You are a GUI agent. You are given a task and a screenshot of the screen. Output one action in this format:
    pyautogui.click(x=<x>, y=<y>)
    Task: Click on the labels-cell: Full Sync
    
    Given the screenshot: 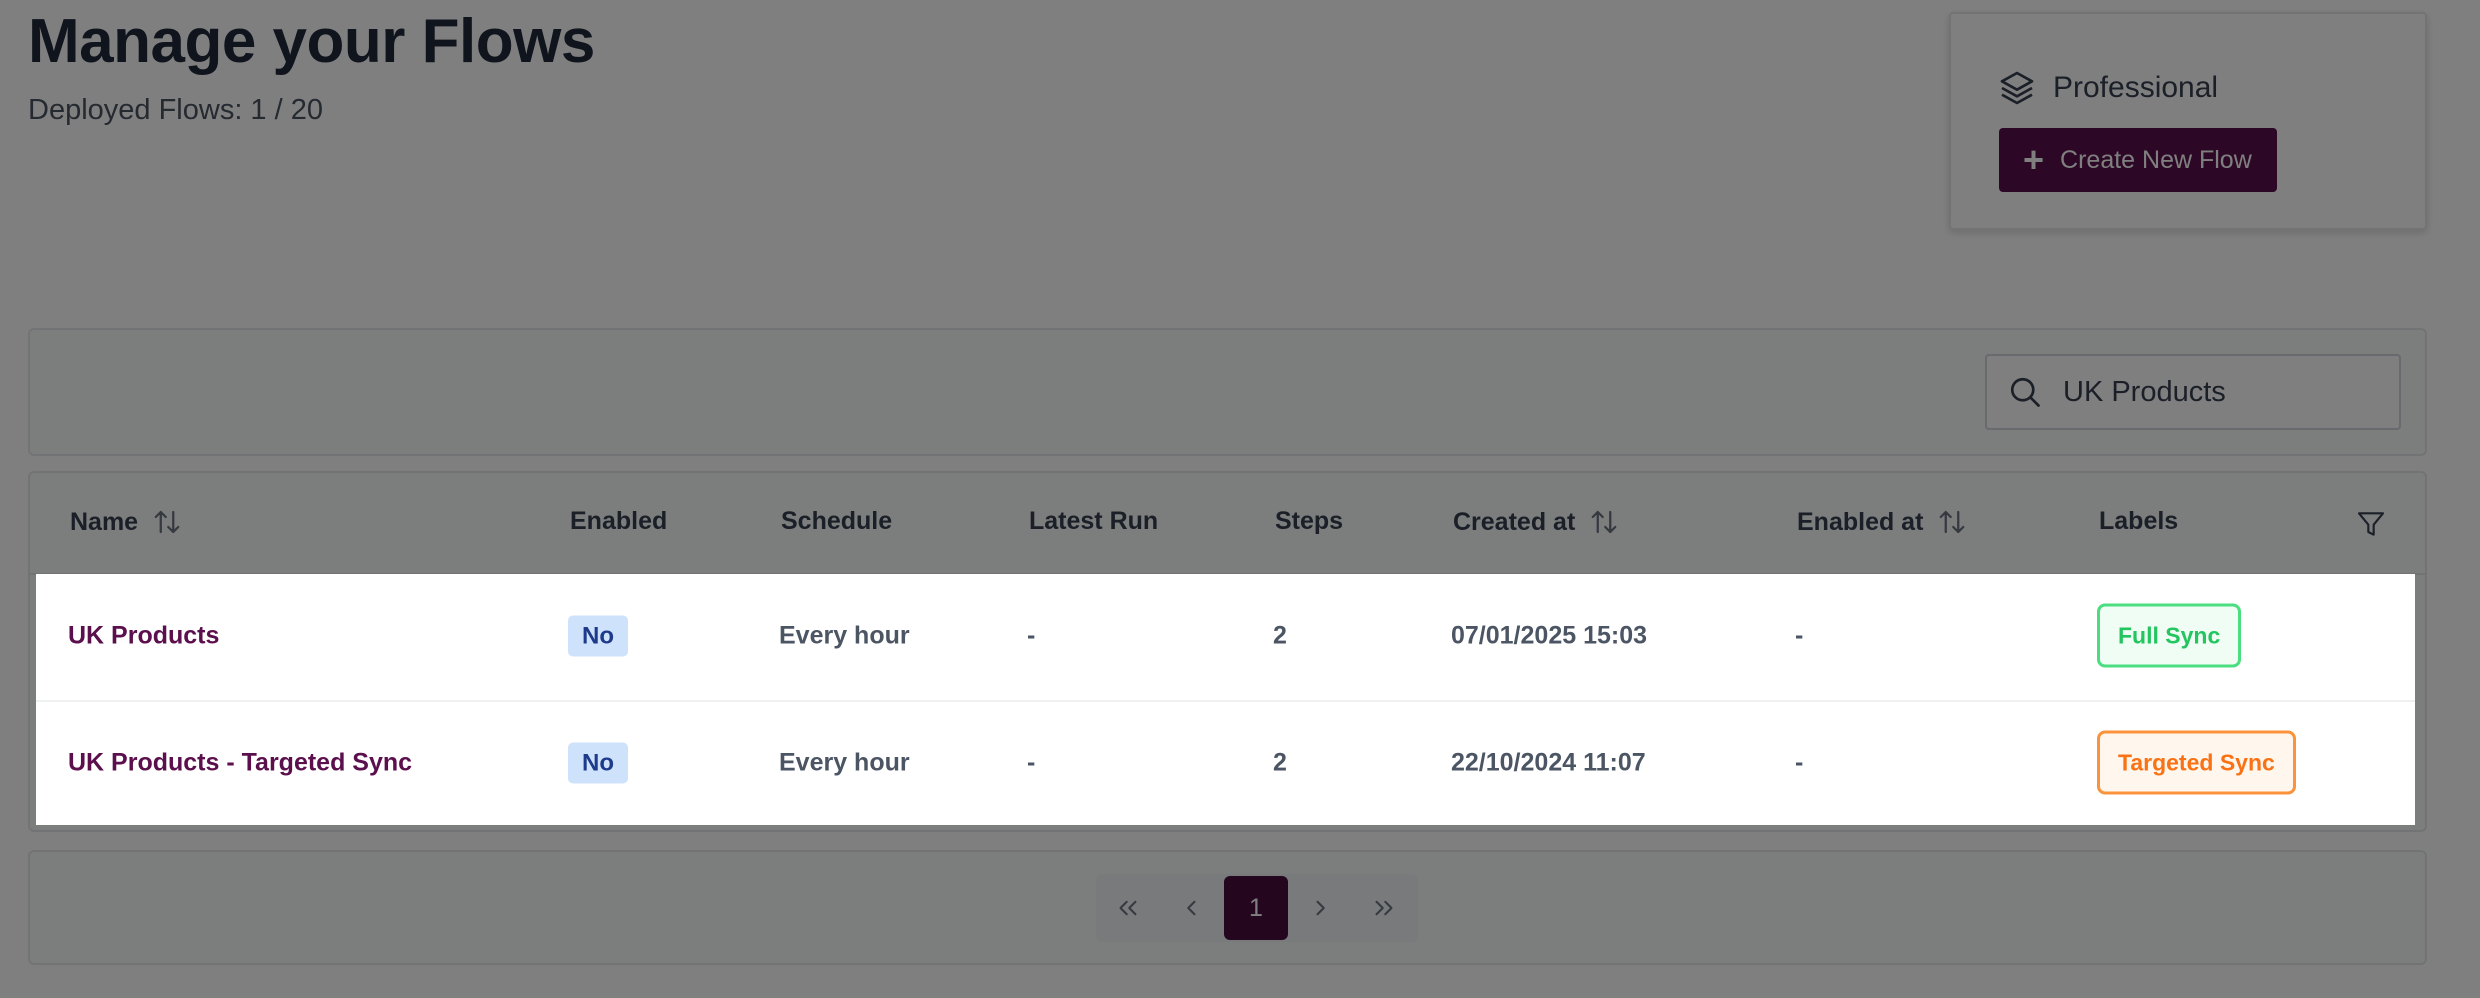 What is the action you would take?
    pyautogui.click(x=2169, y=635)
    